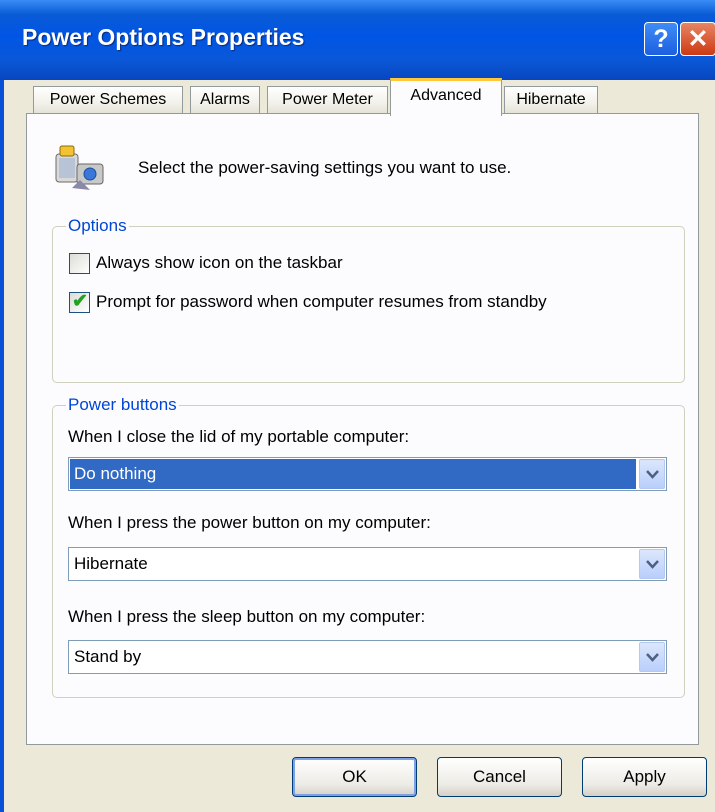 Image resolution: width=715 pixels, height=812 pixels. Describe the element at coordinates (2, 446) in the screenshot. I see `window-frame` at that location.